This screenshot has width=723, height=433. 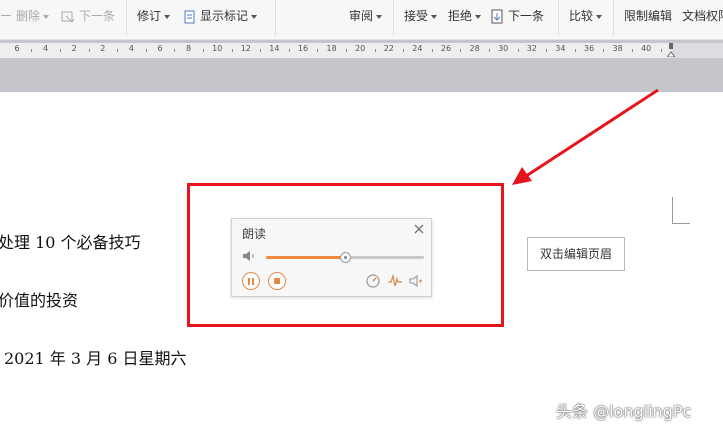 What do you see at coordinates (68, 17) in the screenshot?
I see `next-comment-icon` at bounding box center [68, 17].